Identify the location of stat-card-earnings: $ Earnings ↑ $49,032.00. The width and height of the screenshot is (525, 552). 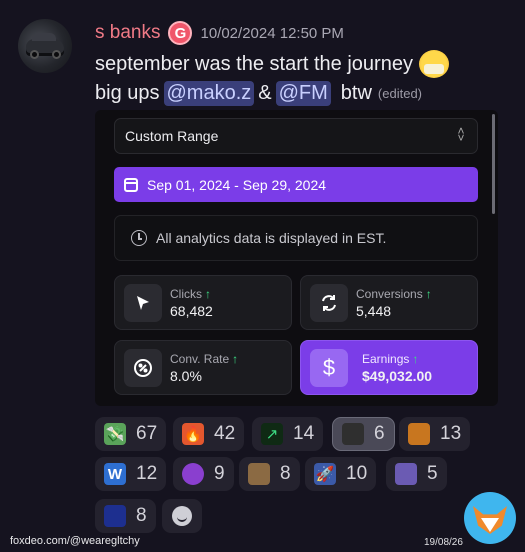
(389, 367).